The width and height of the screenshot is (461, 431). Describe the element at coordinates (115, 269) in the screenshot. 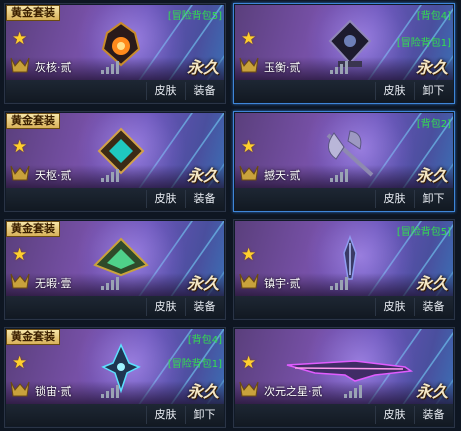

I see `item-card: 黄金套装 ★ 无暇·壹 永久 皮肤 装备` at that location.